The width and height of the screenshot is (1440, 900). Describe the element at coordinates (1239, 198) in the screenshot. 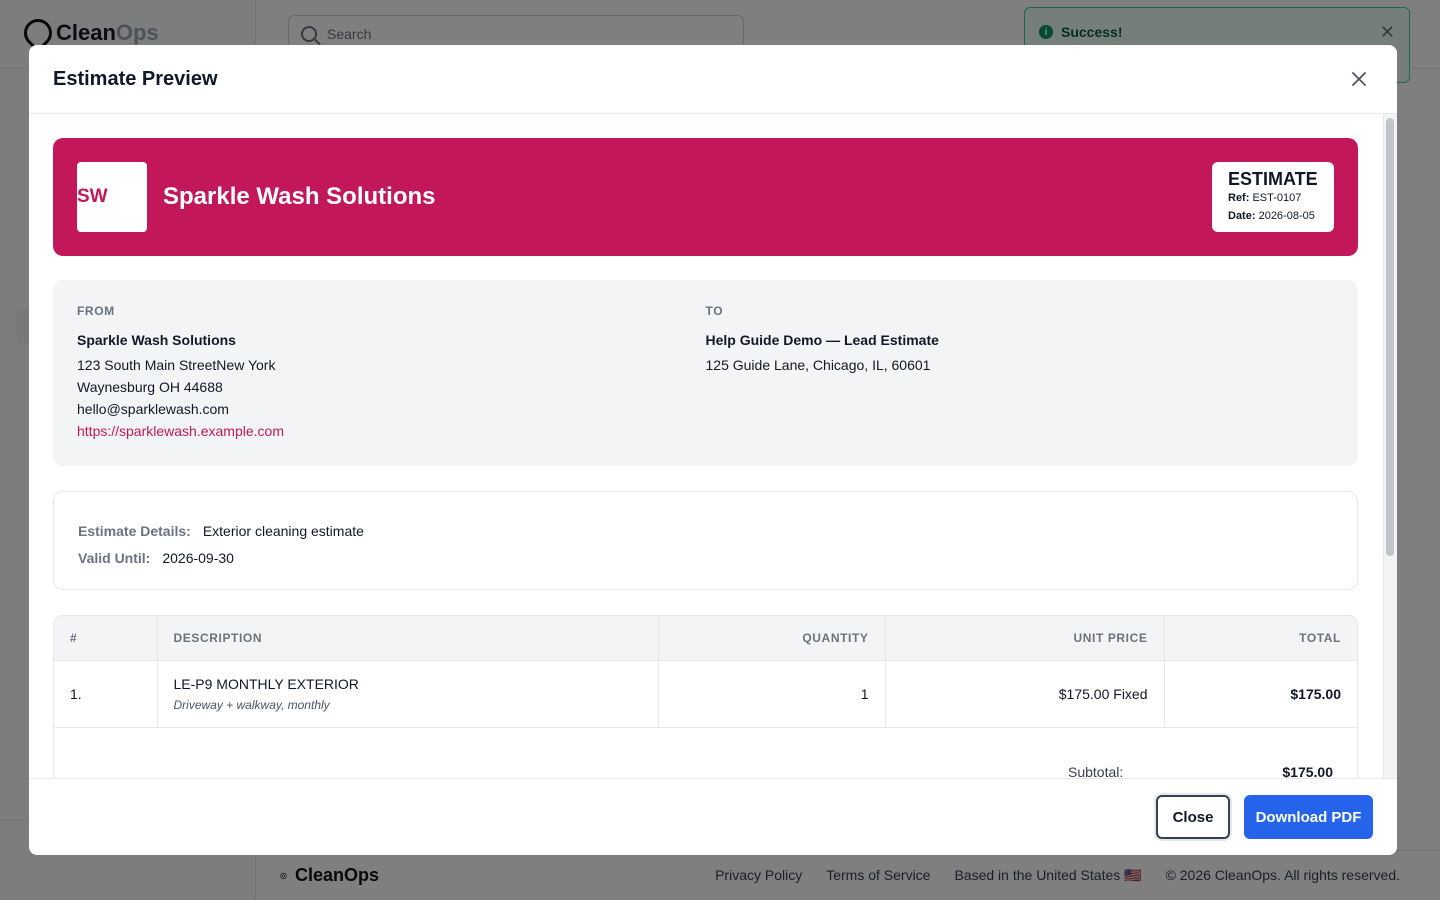

I see `ref-label: Ref:` at that location.